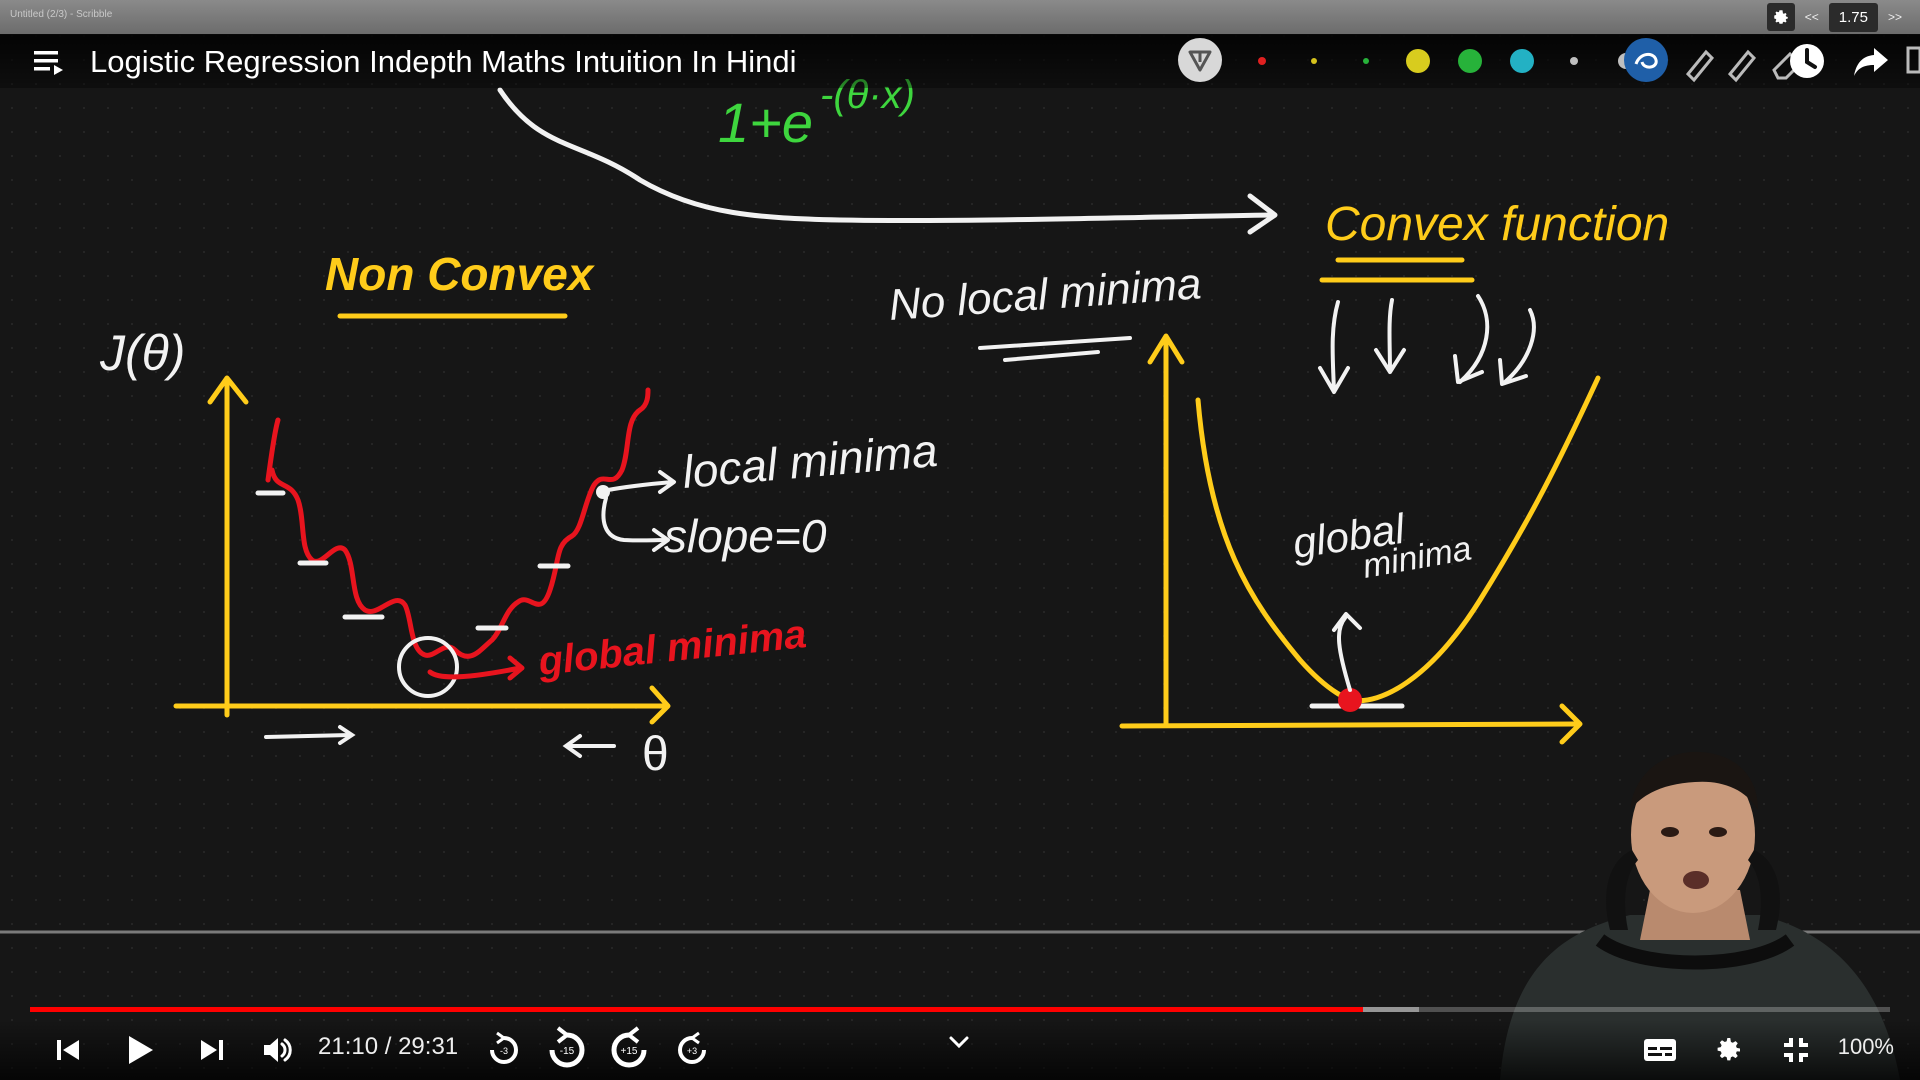 This screenshot has width=1920, height=1080. What do you see at coordinates (428, 1046) in the screenshot?
I see `duration: 29:31` at bounding box center [428, 1046].